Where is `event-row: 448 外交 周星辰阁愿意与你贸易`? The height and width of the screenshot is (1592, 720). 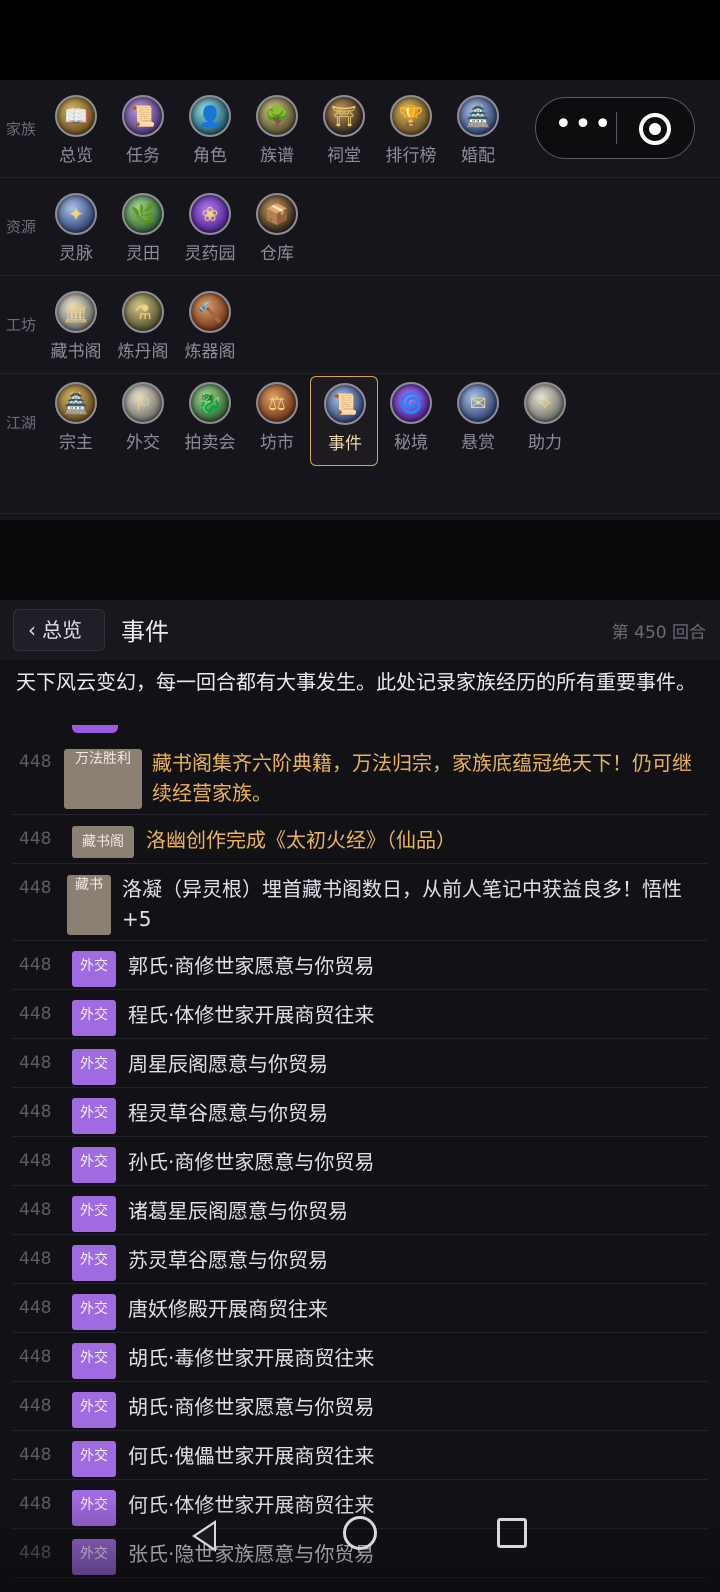
event-row: 448 外交 周星辰阁愿意与你贸易 is located at coordinates (360, 1063).